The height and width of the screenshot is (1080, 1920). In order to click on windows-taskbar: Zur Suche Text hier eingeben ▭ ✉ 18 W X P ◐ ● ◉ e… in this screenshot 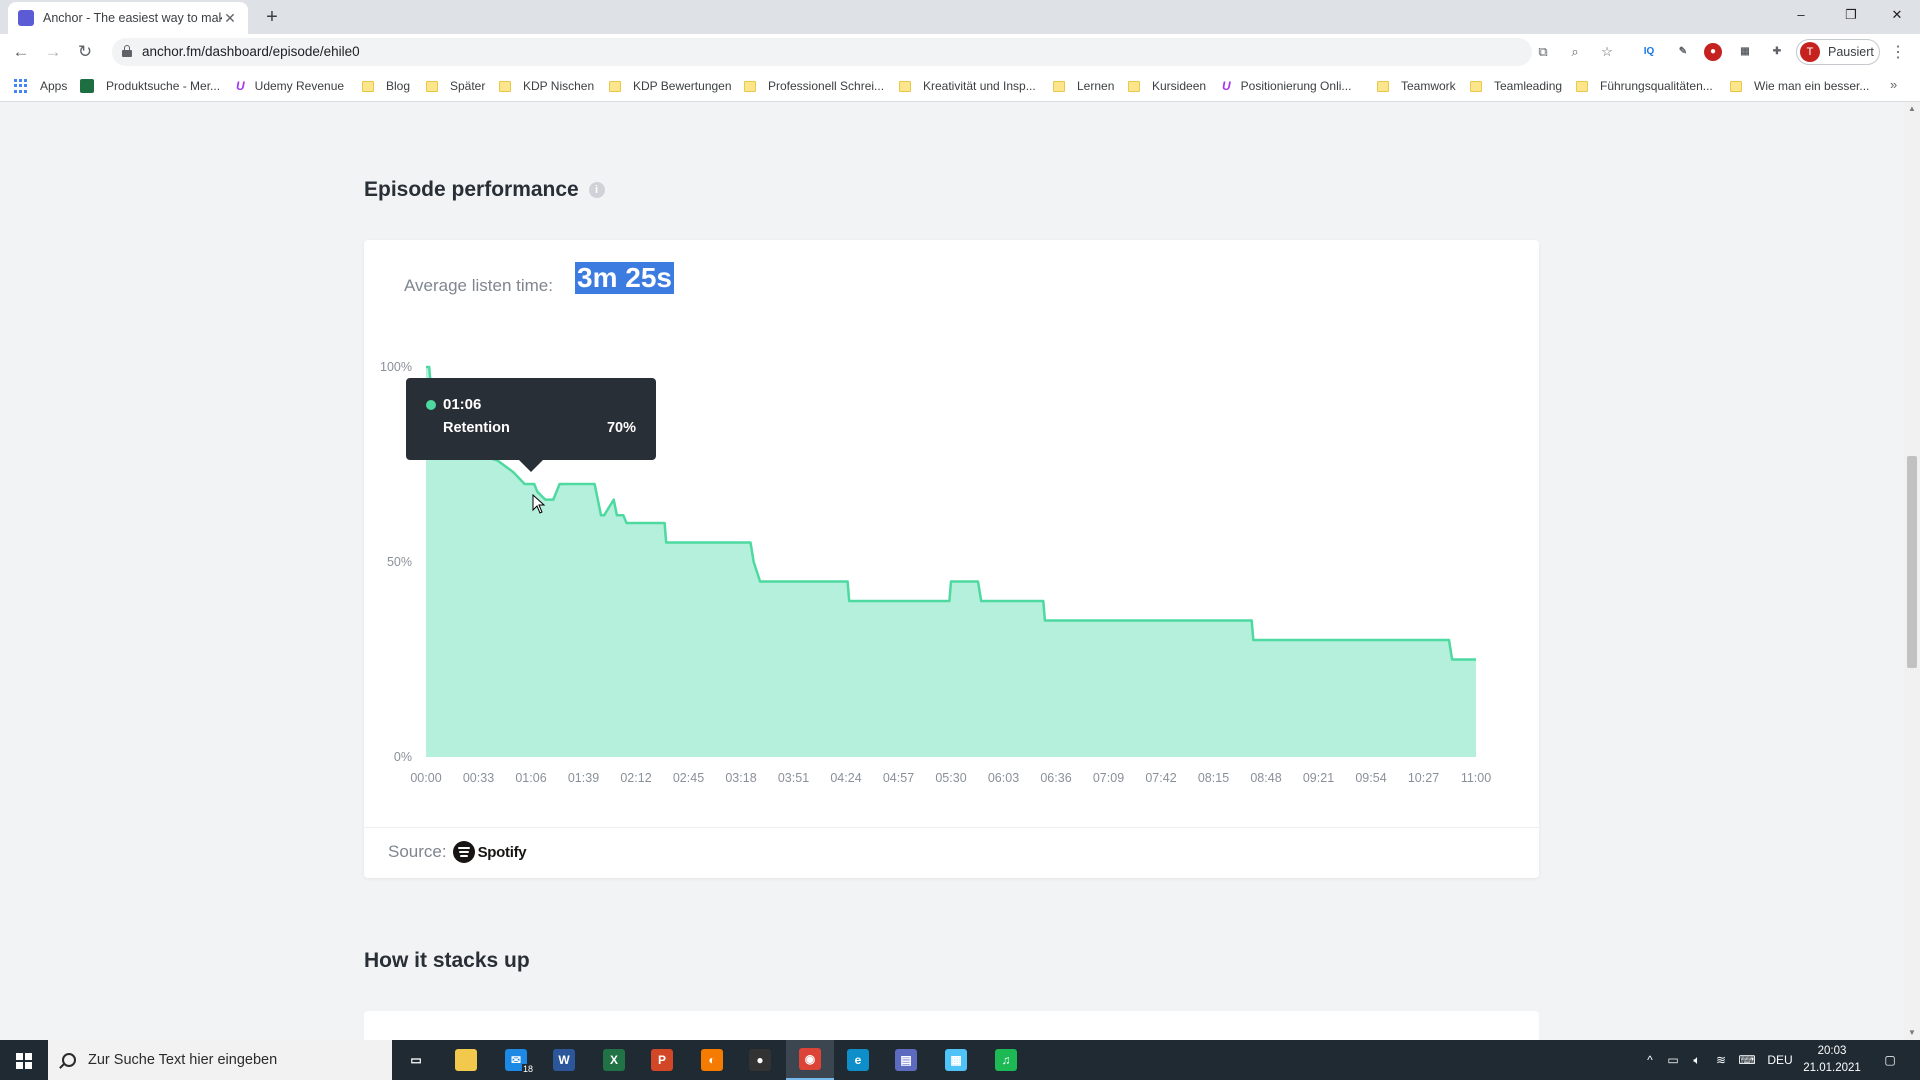, I will do `click(960, 1060)`.